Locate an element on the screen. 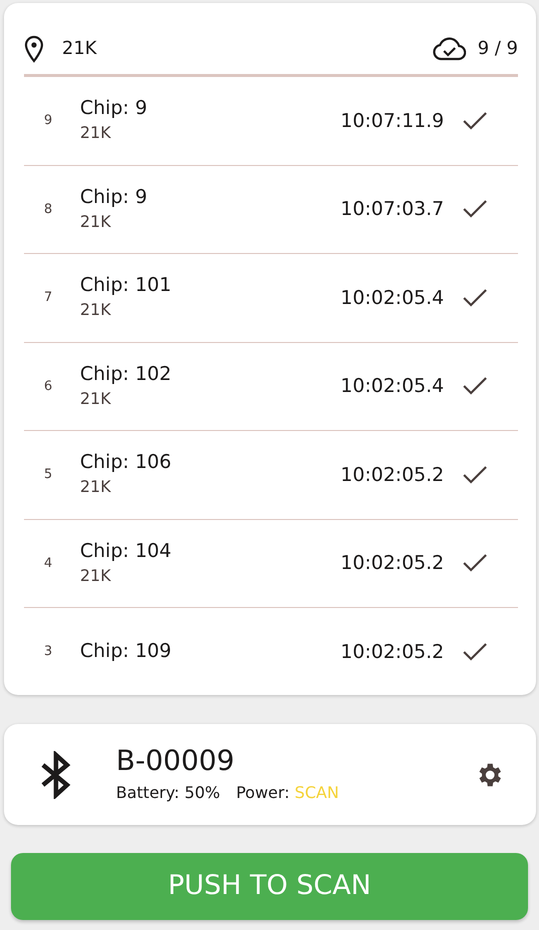  row-number: 9 is located at coordinates (48, 121).